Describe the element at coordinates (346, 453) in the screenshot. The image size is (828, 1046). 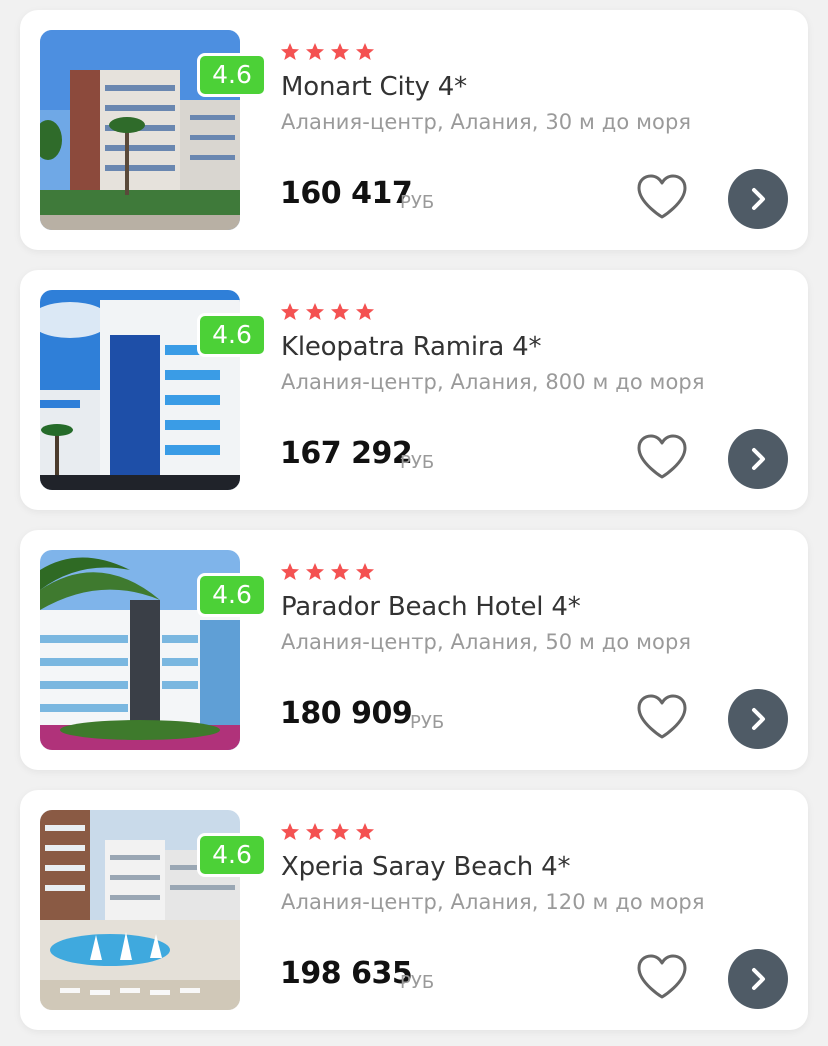
I see `hotel-price: 167 292` at that location.